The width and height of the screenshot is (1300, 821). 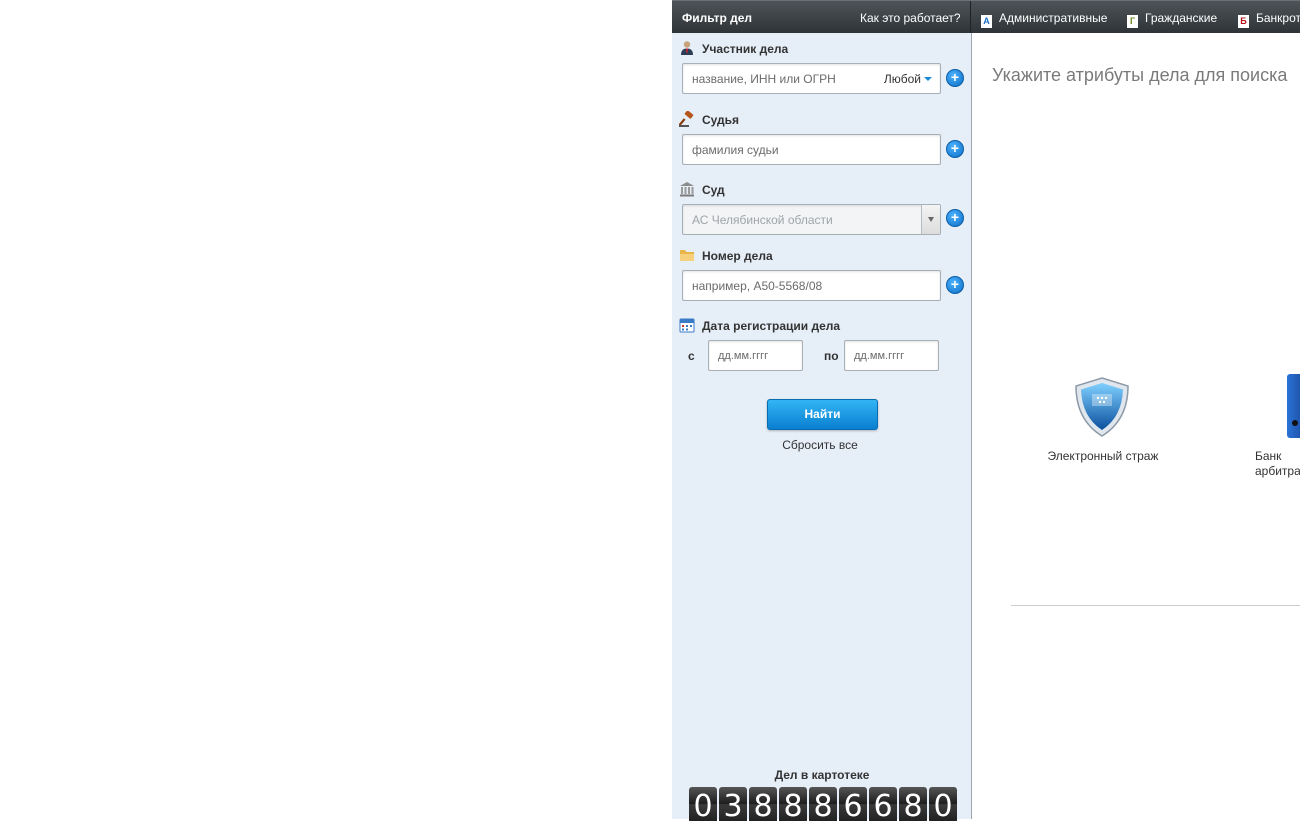 I want to click on participant-icon, so click(x=687, y=48).